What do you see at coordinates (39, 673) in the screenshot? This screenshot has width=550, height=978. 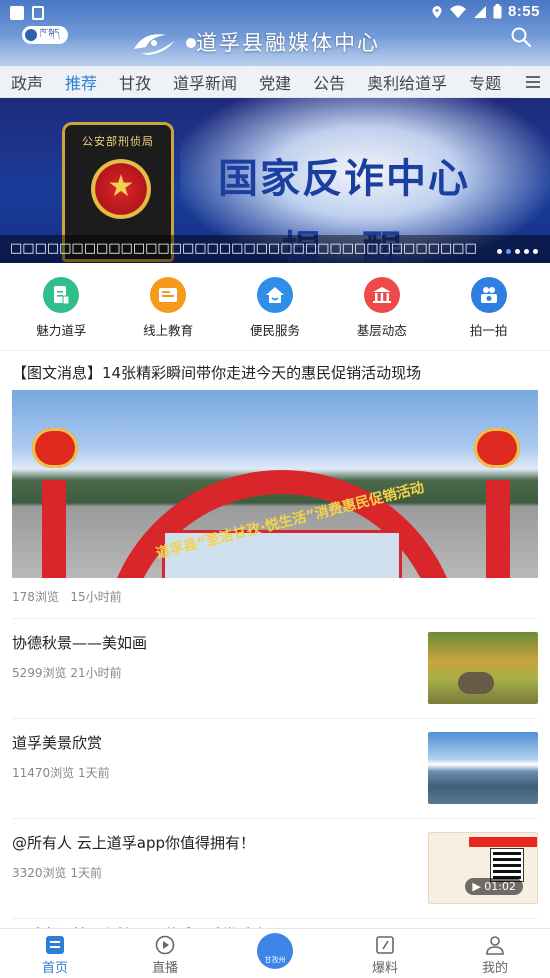 I see `view-count: 5299浏览` at bounding box center [39, 673].